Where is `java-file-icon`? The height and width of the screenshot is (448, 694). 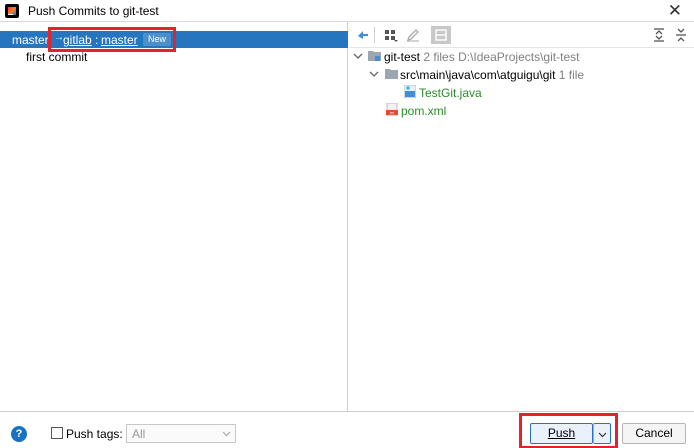 java-file-icon is located at coordinates (410, 91).